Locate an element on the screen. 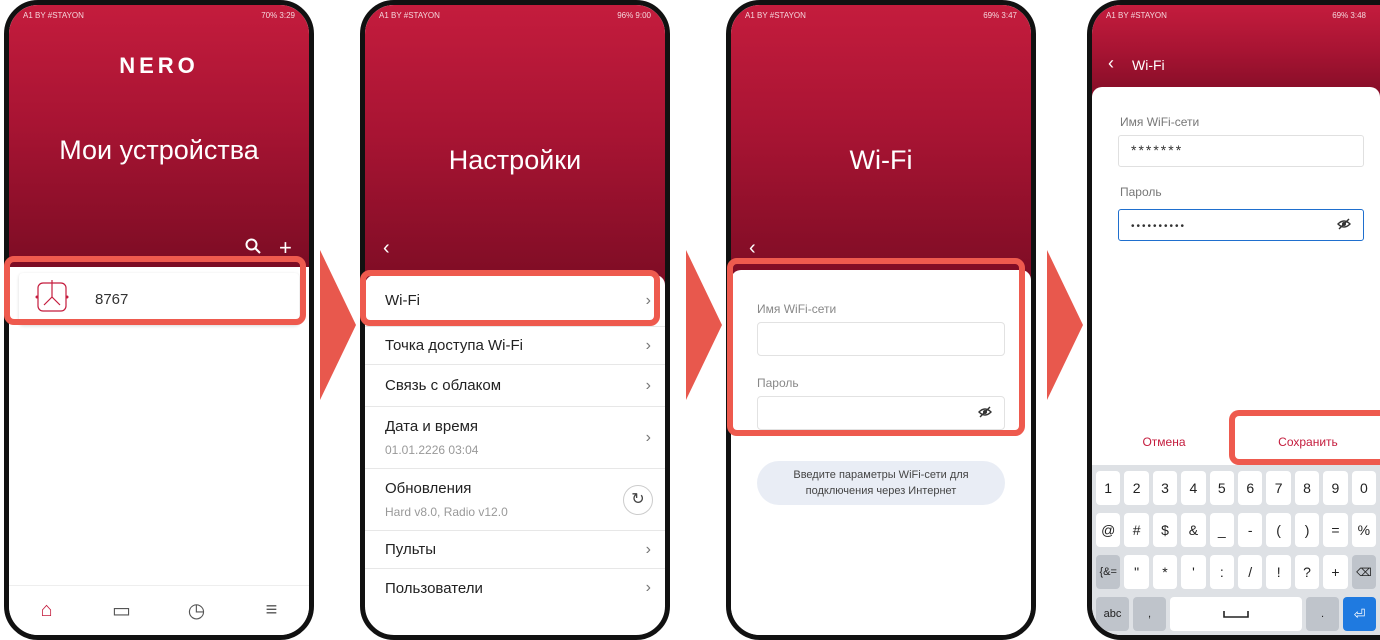 This screenshot has height=640, width=1380. status-right: 70% 3:29 is located at coordinates (278, 15).